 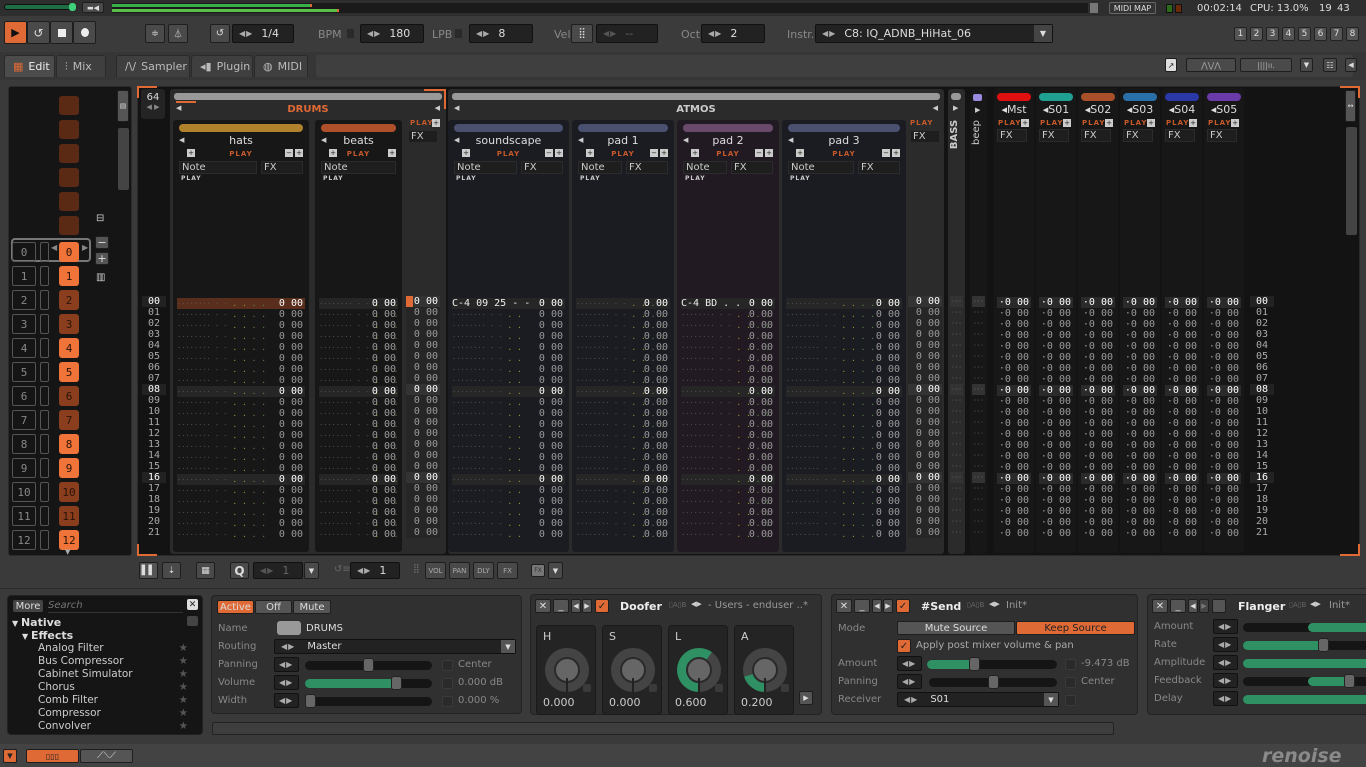 What do you see at coordinates (123, 106) in the screenshot?
I see `sequencer-toggle: ▤` at bounding box center [123, 106].